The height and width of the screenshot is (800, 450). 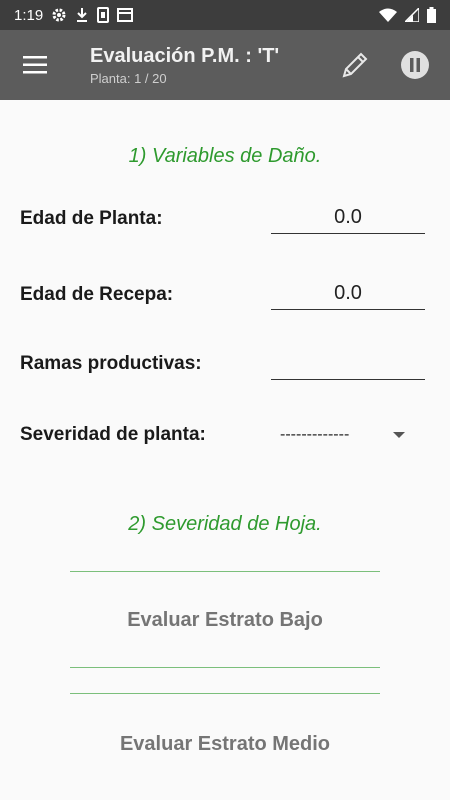 I want to click on page-subtitle: Planta: 1 / 20, so click(x=128, y=78).